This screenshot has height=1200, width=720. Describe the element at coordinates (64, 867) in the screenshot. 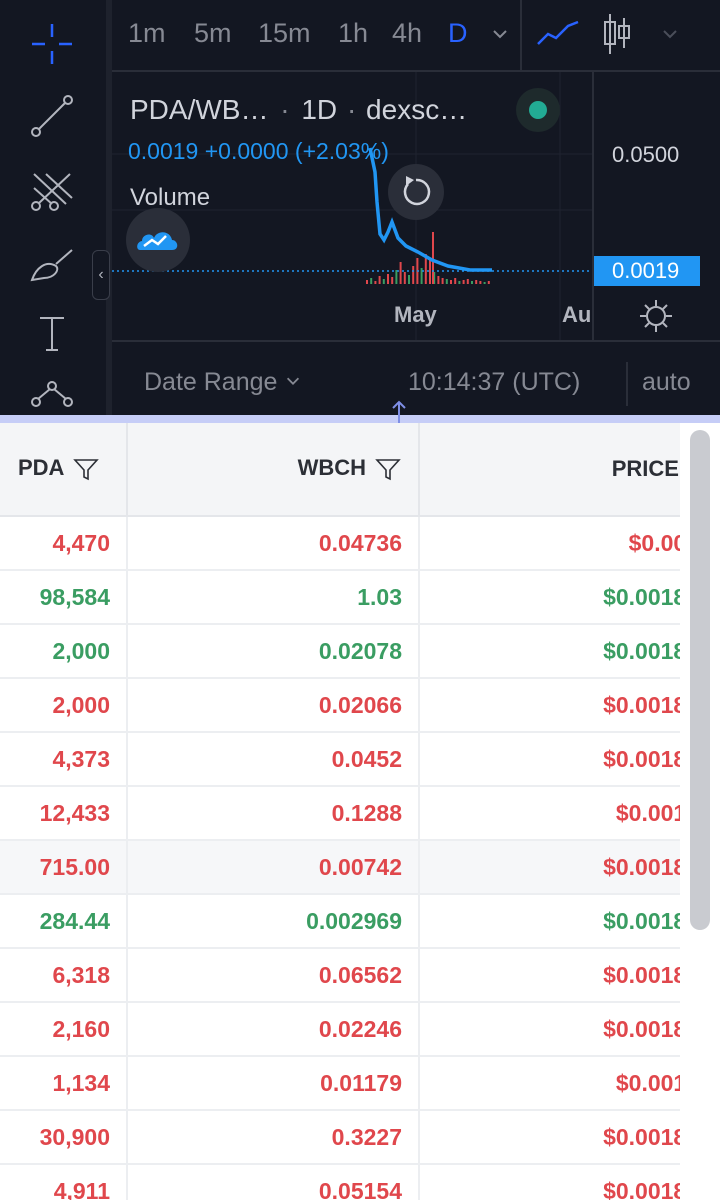

I see `cell-pda: 715.00` at that location.